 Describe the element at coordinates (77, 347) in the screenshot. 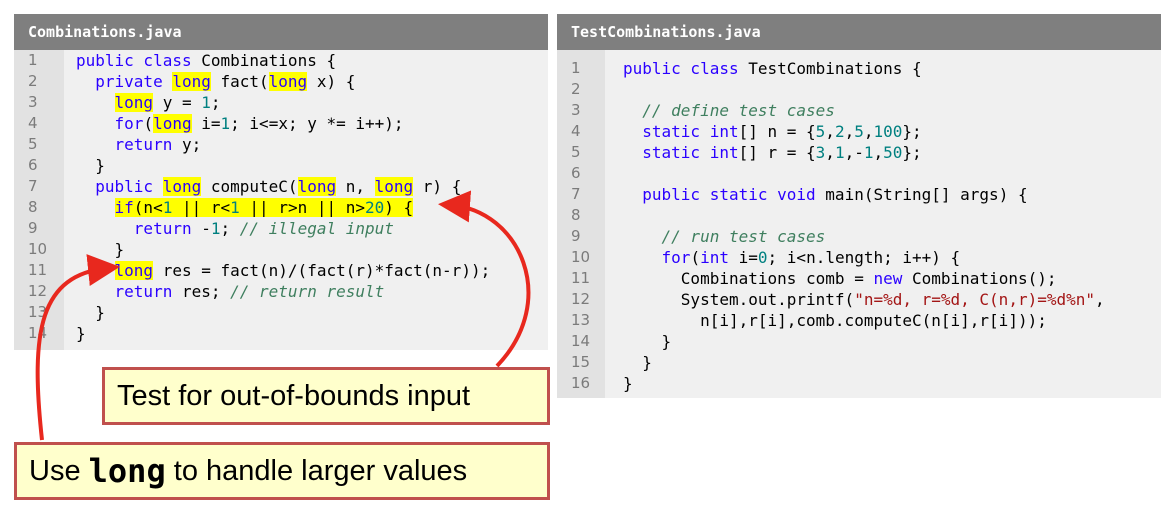

I see `long-arrow` at that location.